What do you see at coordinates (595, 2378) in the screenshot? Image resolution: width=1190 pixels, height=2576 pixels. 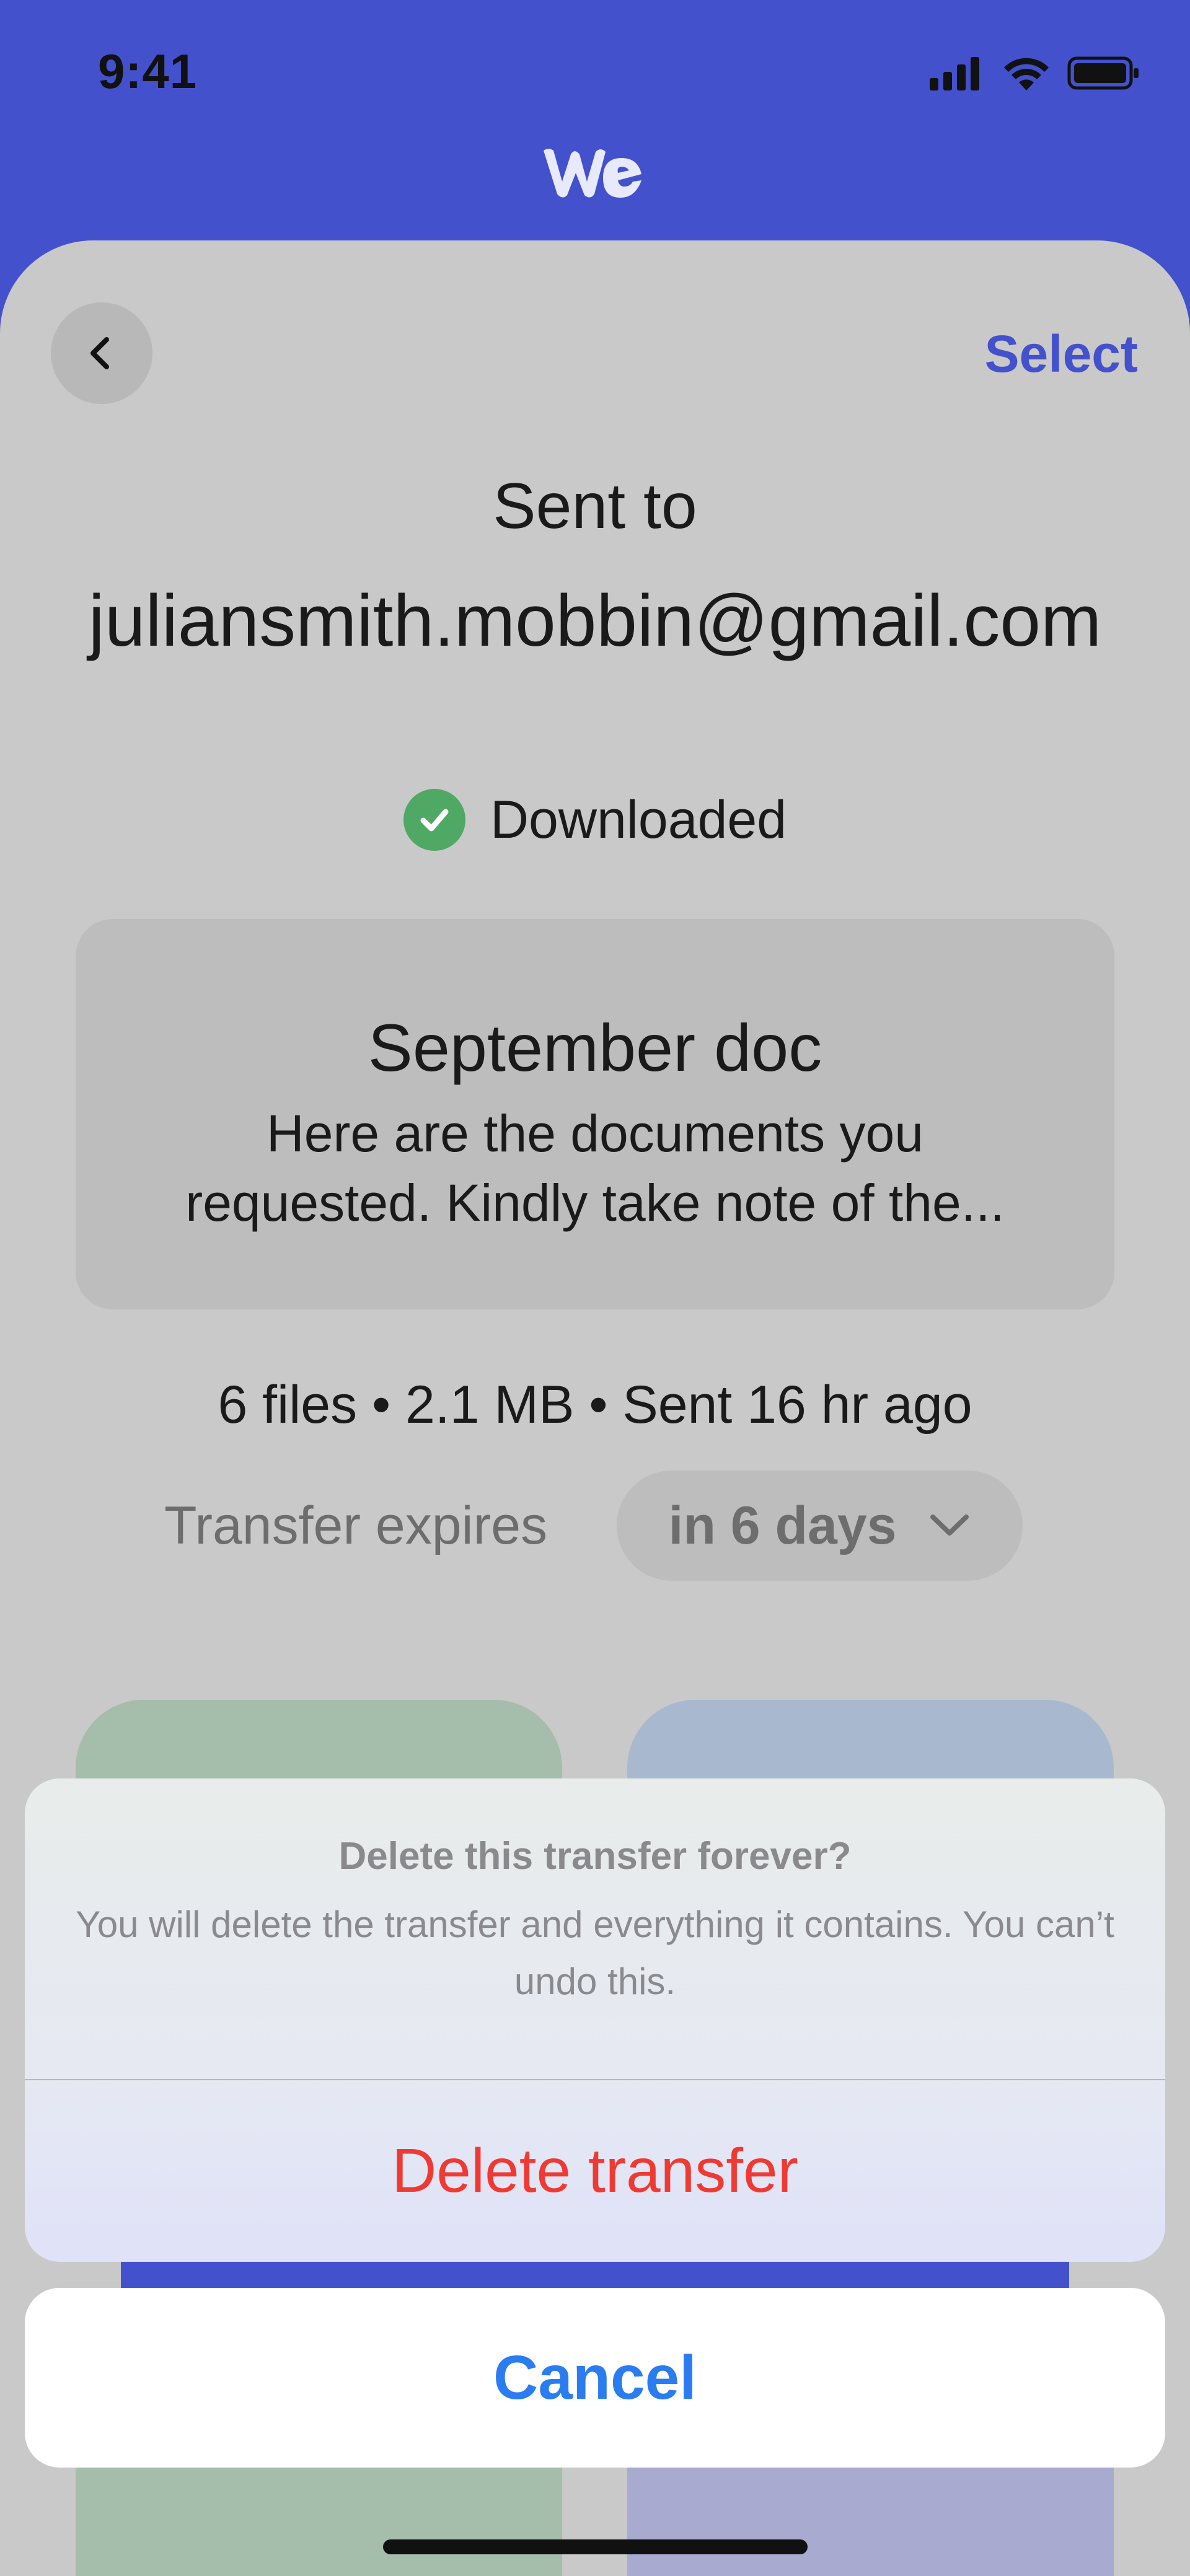 I see `cancel-button: Cancel` at bounding box center [595, 2378].